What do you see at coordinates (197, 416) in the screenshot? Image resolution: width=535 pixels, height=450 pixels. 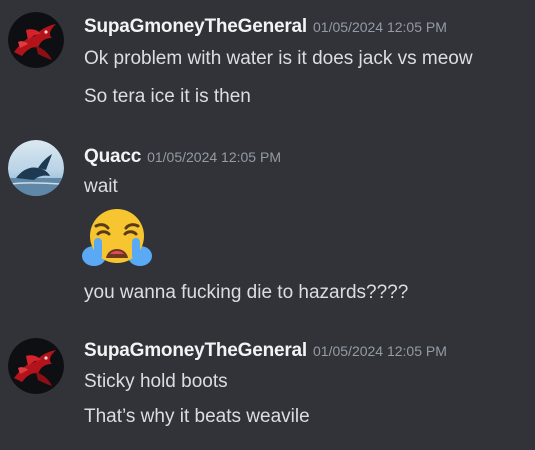 I see `message-text: That’s why it beats weavile` at bounding box center [197, 416].